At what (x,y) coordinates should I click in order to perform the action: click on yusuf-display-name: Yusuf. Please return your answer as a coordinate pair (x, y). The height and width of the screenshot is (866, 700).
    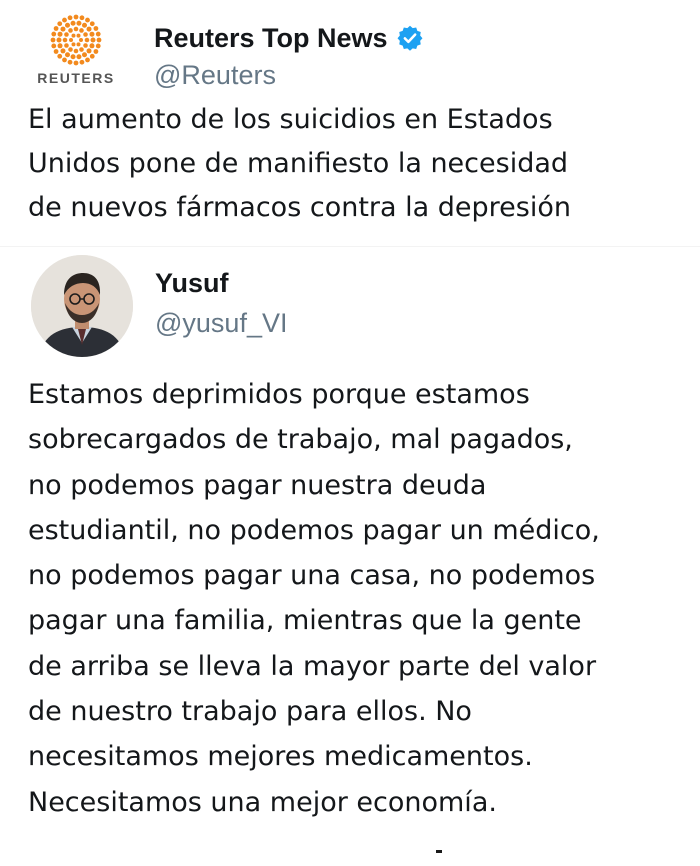
    Looking at the image, I should click on (192, 283).